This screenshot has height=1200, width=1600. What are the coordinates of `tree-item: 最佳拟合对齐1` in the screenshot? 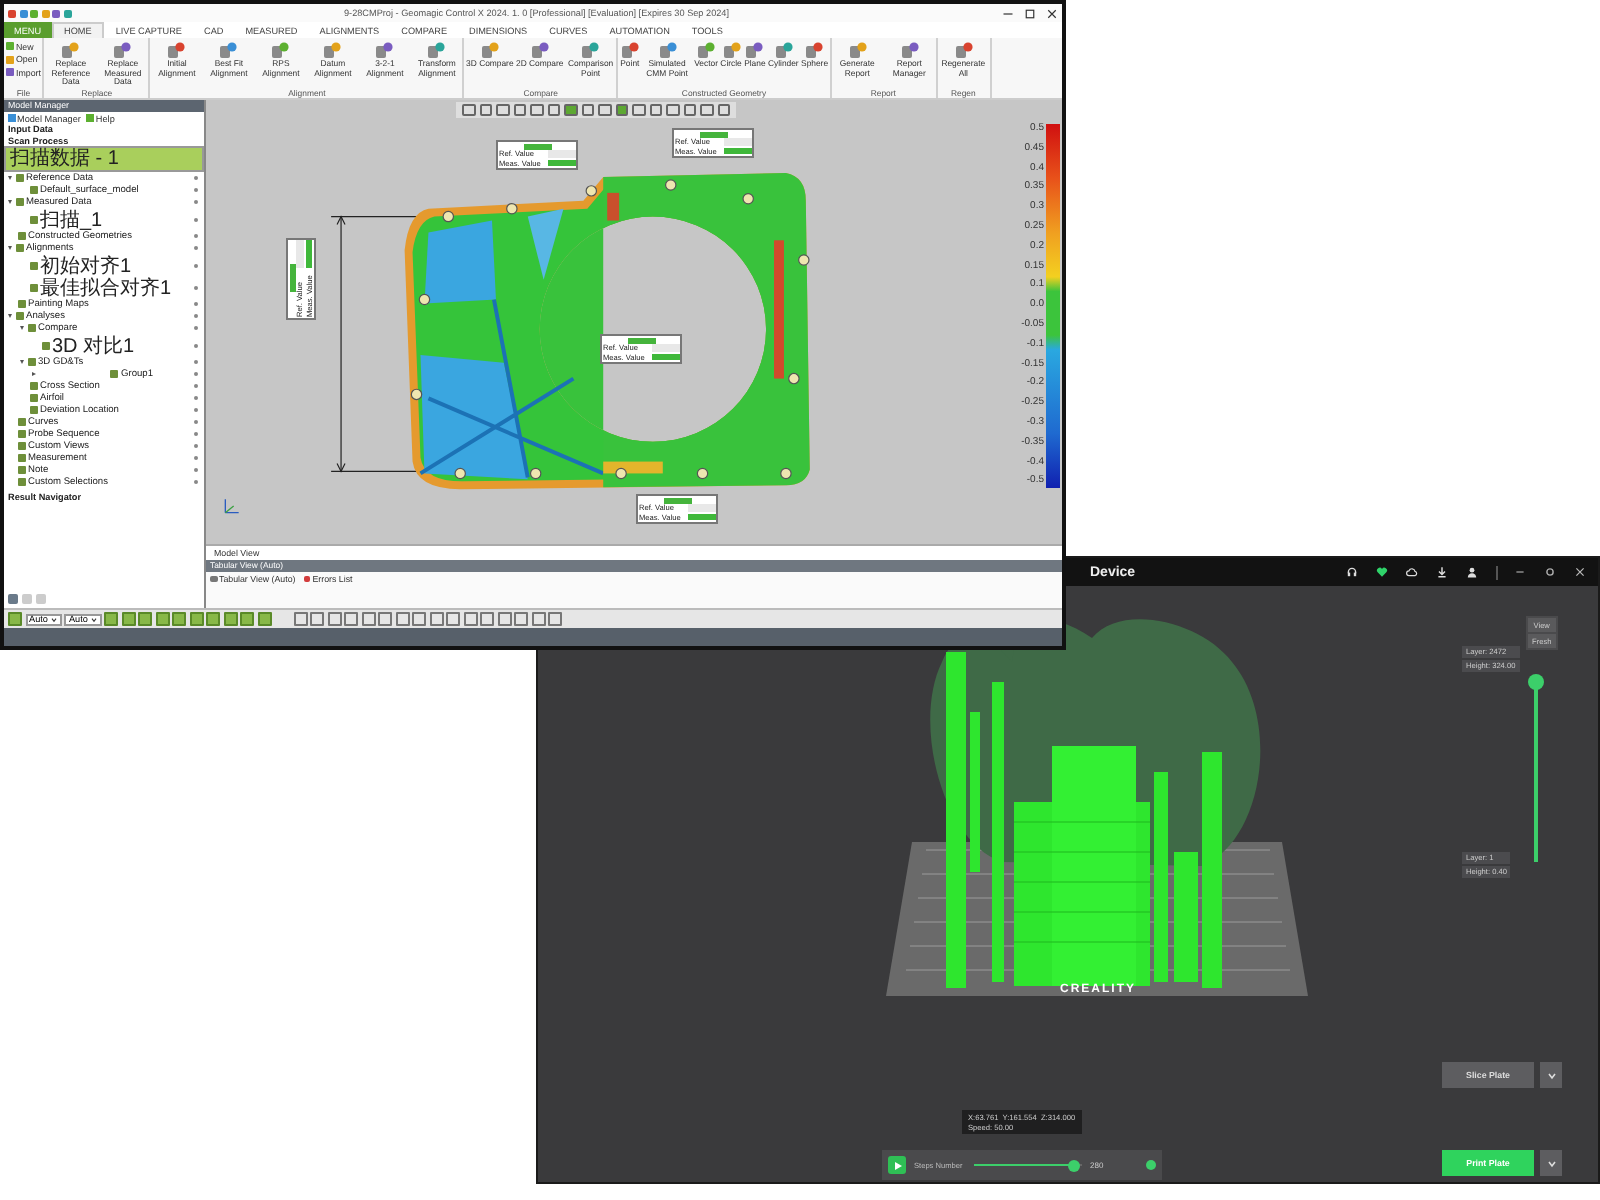 It's located at (115, 287).